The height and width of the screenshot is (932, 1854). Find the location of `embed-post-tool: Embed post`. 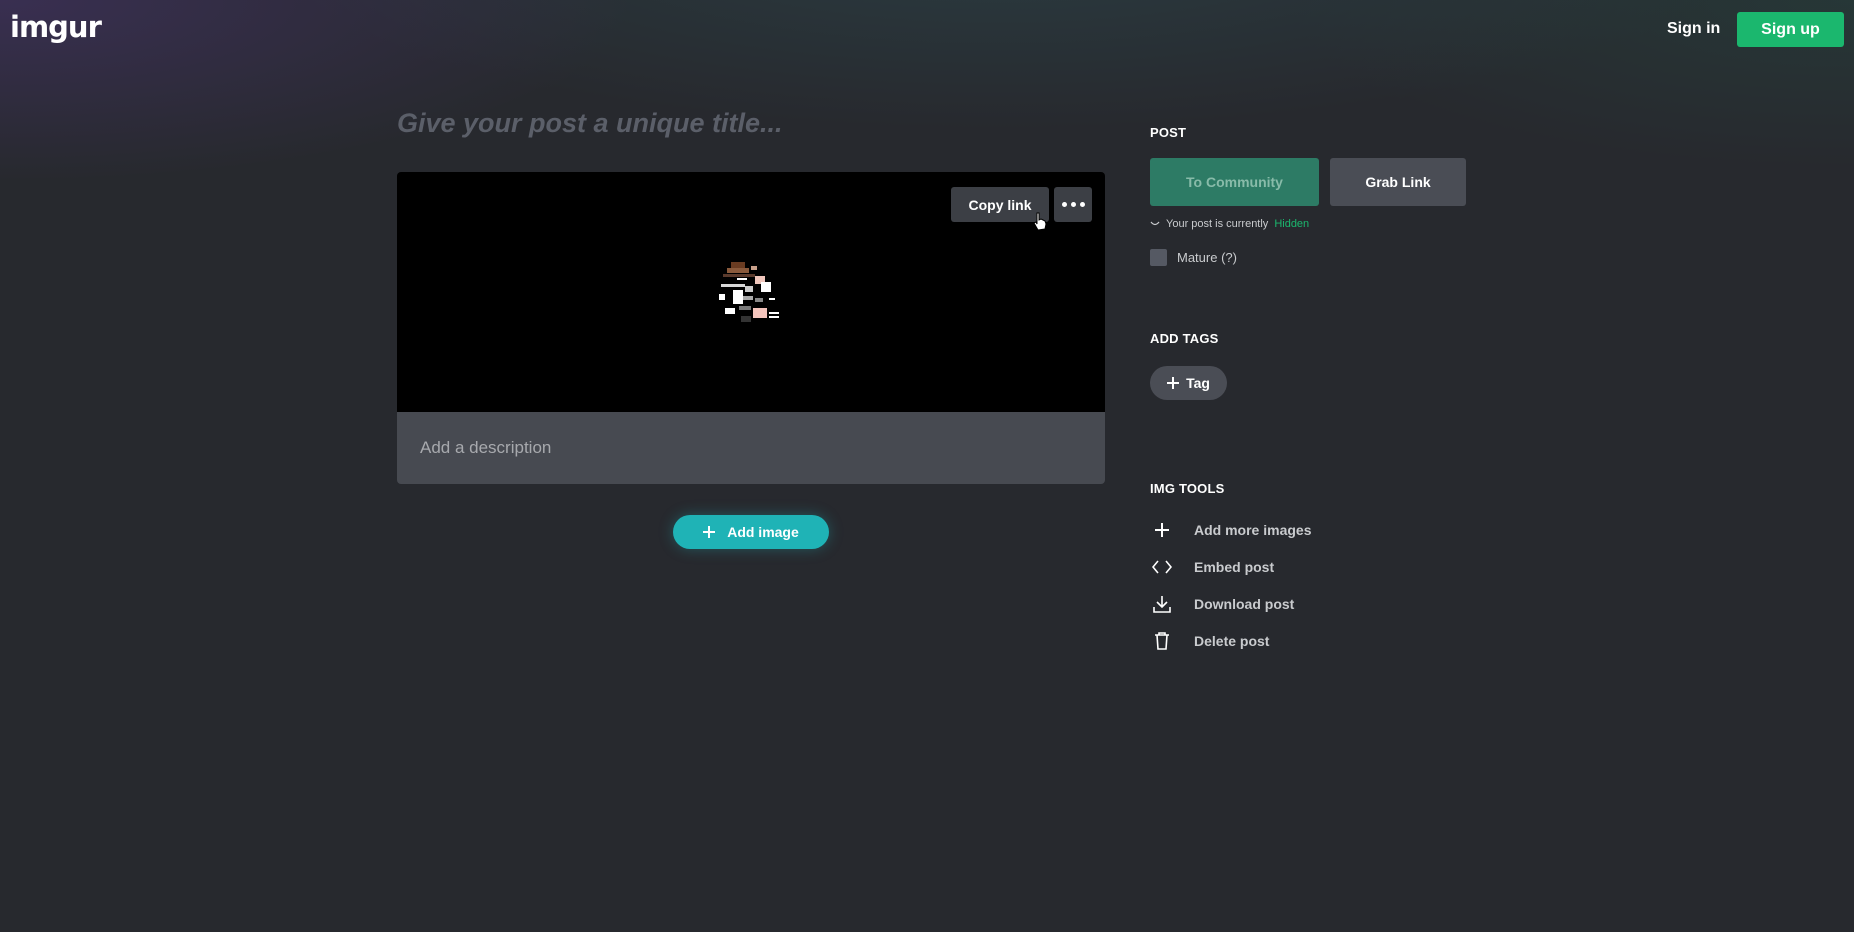

embed-post-tool: Embed post is located at coordinates (1212, 567).